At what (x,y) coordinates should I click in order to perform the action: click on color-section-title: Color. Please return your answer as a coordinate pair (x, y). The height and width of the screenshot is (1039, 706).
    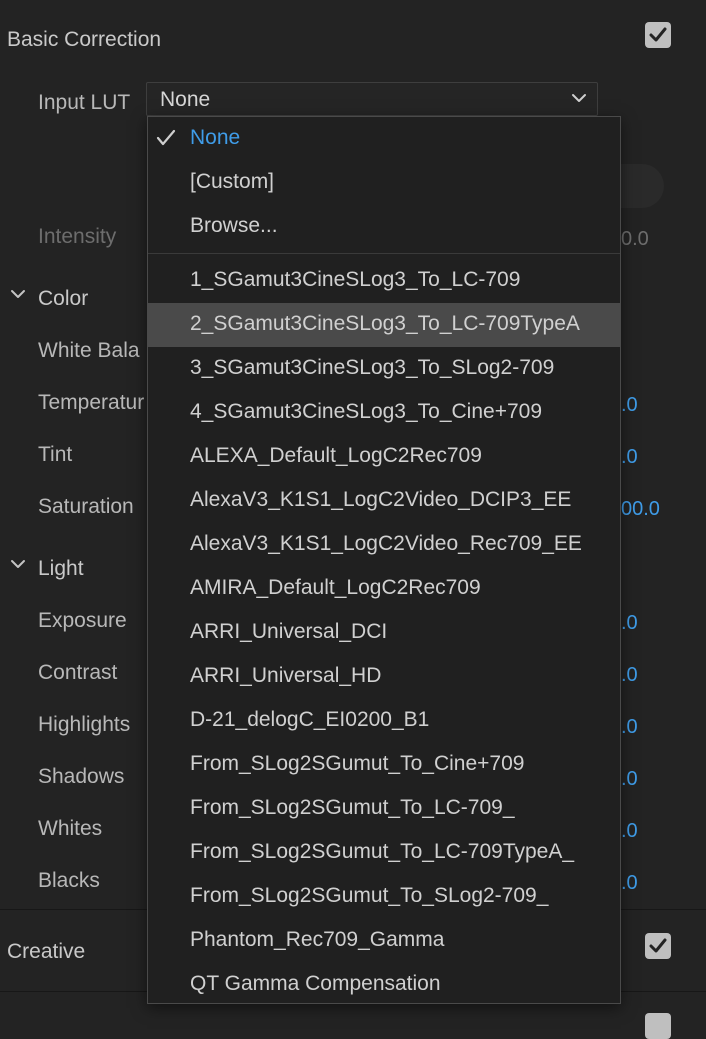
    Looking at the image, I should click on (63, 298).